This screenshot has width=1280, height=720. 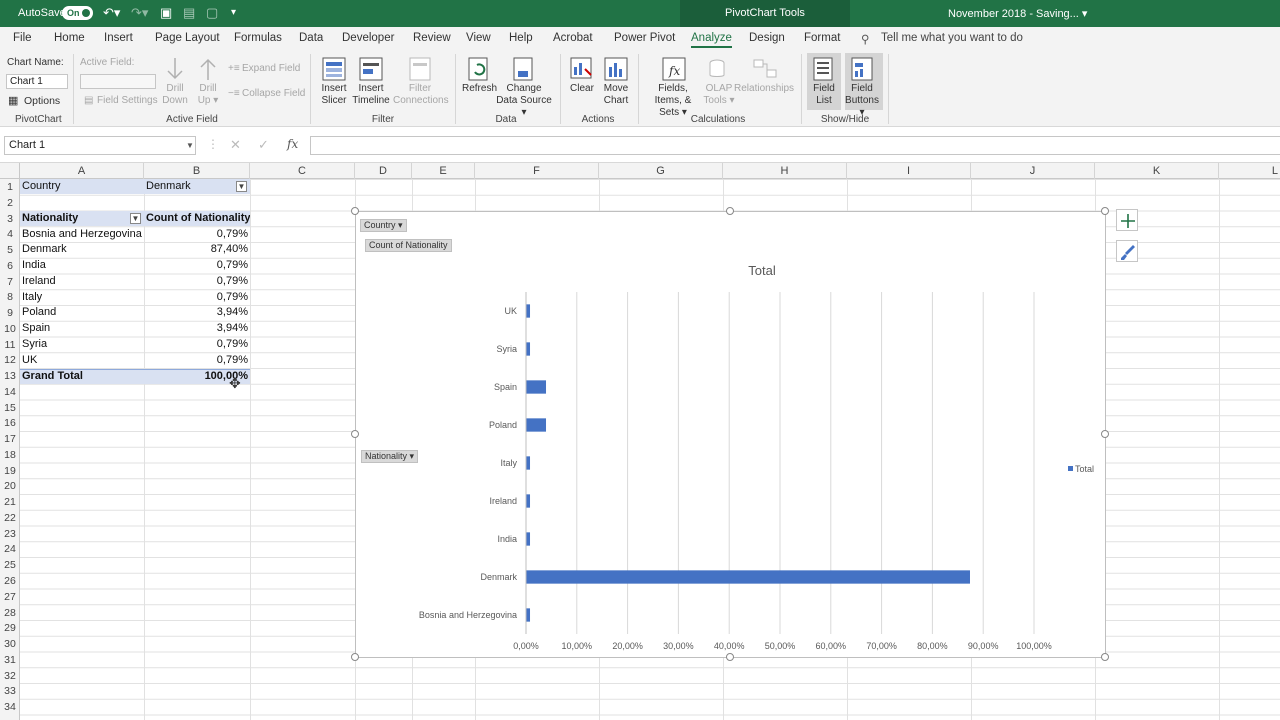 What do you see at coordinates (582, 89) in the screenshot?
I see `clear-button: Clear` at bounding box center [582, 89].